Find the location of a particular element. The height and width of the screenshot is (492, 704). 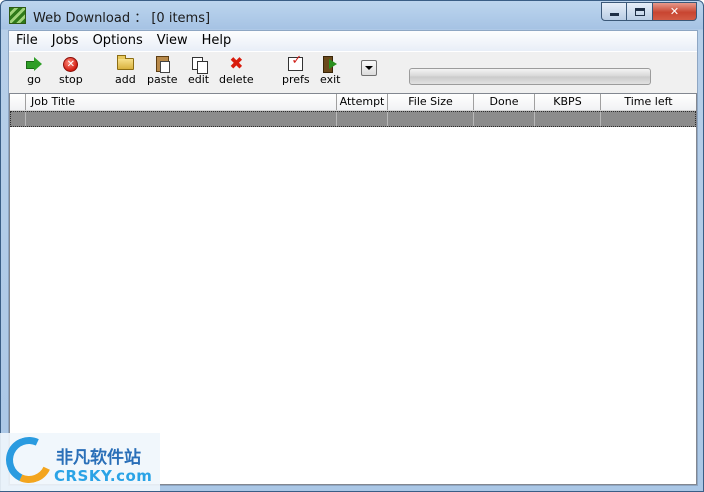

stop-label: stop is located at coordinates (71, 79).